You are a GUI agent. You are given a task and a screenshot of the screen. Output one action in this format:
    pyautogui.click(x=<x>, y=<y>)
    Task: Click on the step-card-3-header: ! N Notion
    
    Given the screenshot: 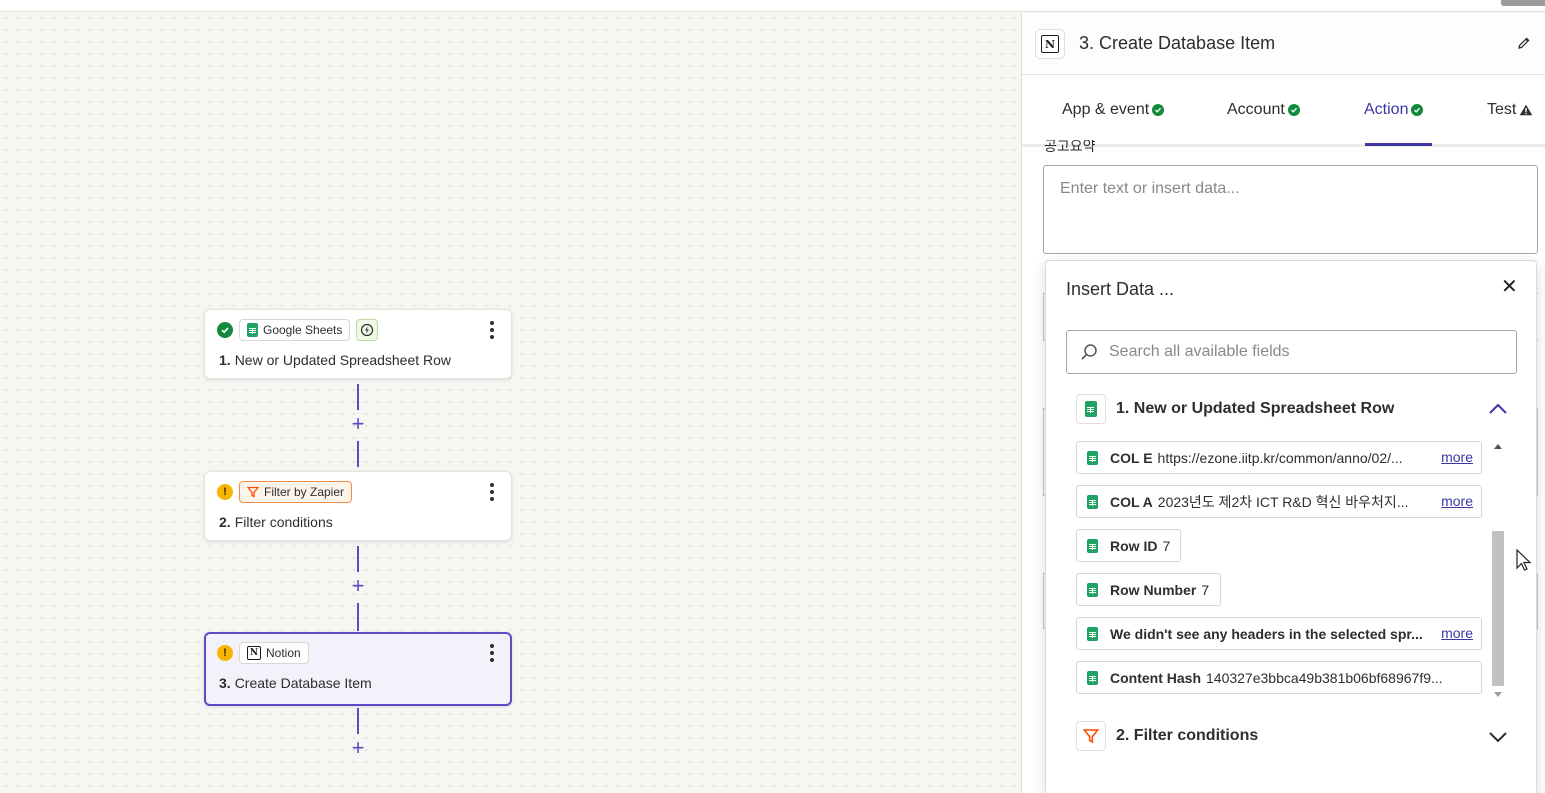 What is the action you would take?
    pyautogui.click(x=263, y=653)
    